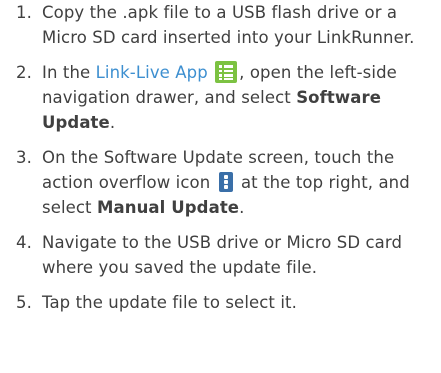 This screenshot has width=441, height=373. I want to click on step-5: 5. Tap the update file to select it., so click(220, 302).